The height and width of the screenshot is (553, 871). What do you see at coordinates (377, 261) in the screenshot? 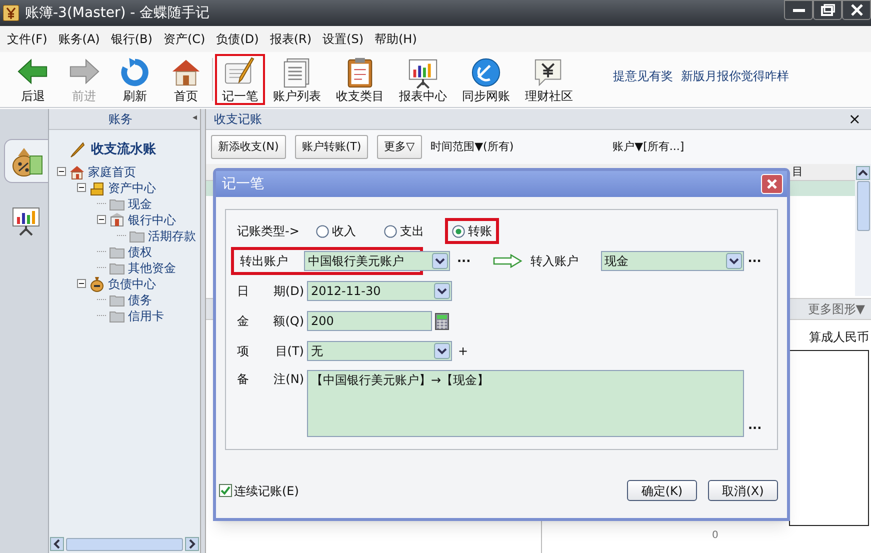
I see `dropdown-field: 中国银行美元账户` at bounding box center [377, 261].